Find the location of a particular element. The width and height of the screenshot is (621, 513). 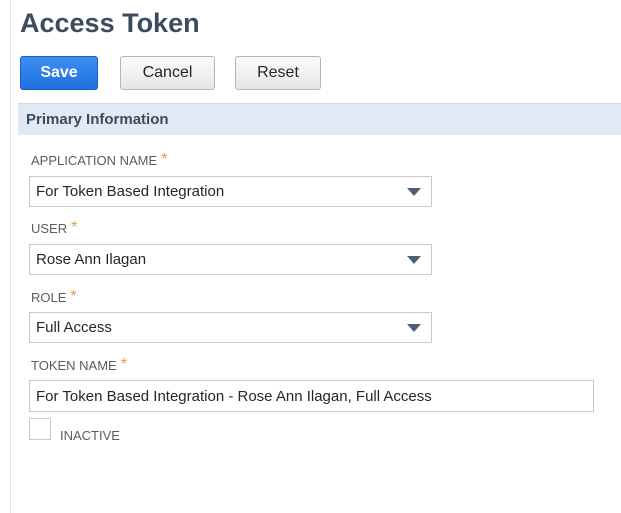

save-button: Save is located at coordinates (59, 73).